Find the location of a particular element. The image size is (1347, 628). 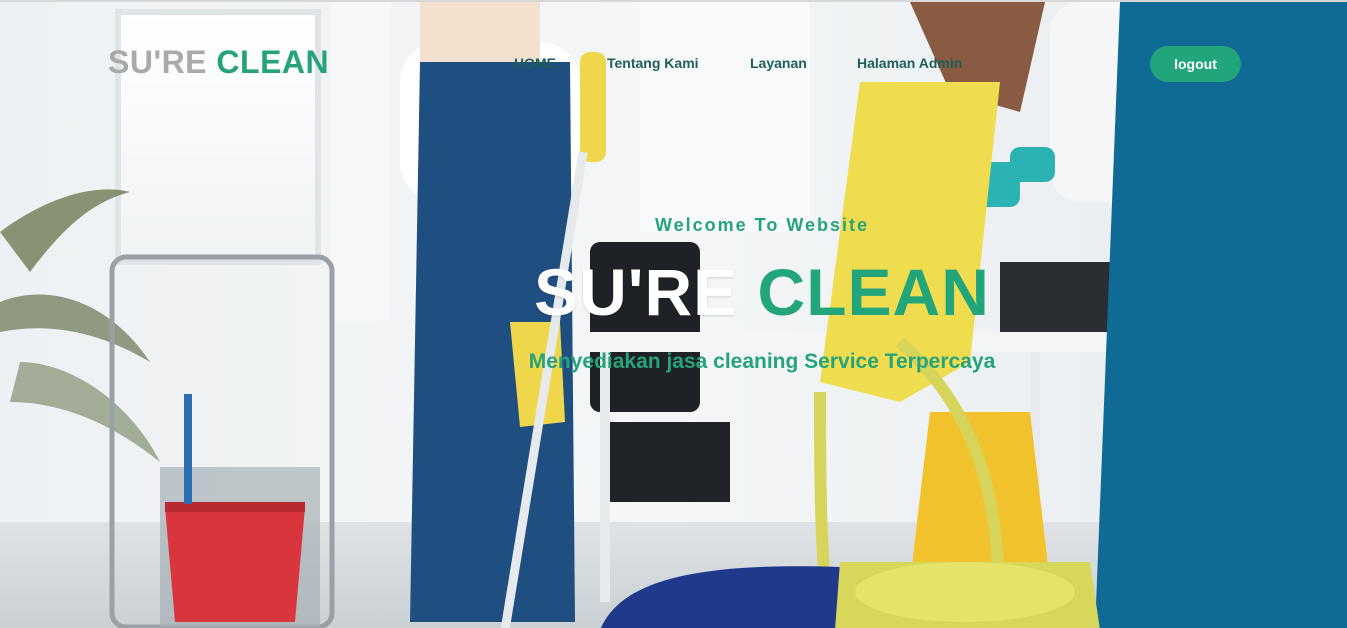

hero-title: SU'RE CLEAN is located at coordinates (673, 292).